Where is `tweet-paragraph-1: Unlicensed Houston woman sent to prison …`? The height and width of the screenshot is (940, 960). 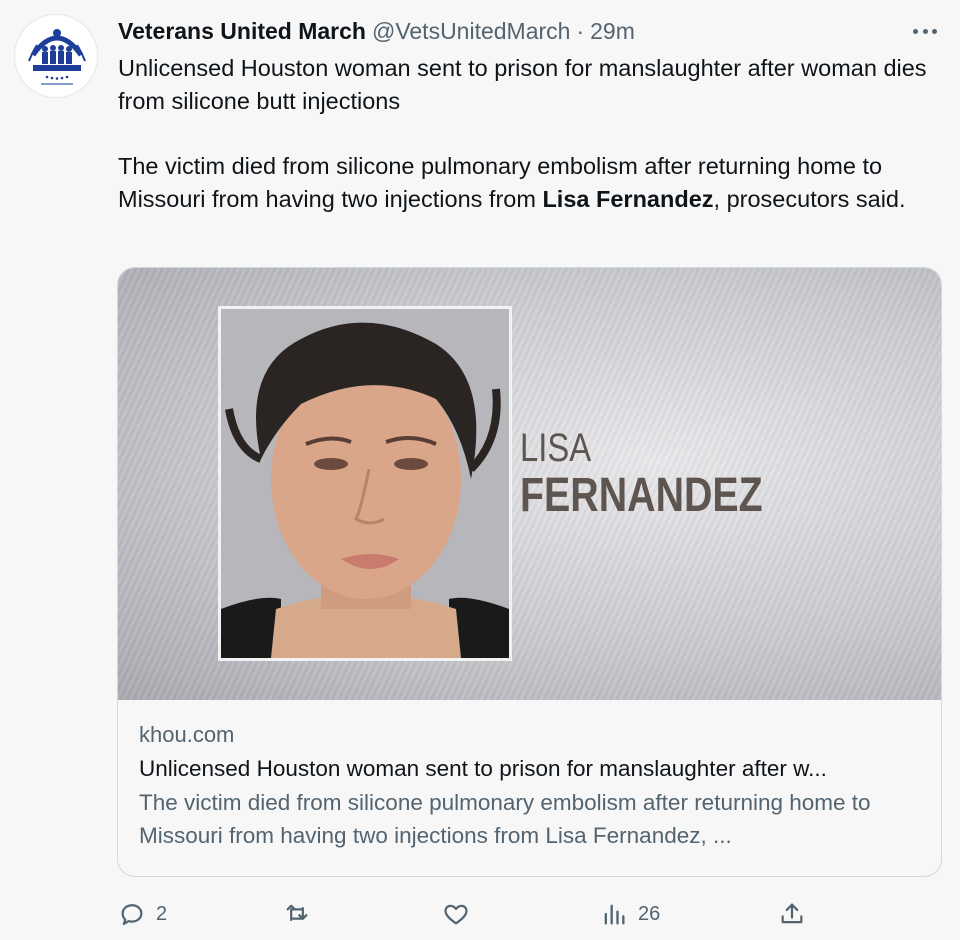
tweet-paragraph-1: Unlicensed Houston woman sent to prison … is located at coordinates (522, 84).